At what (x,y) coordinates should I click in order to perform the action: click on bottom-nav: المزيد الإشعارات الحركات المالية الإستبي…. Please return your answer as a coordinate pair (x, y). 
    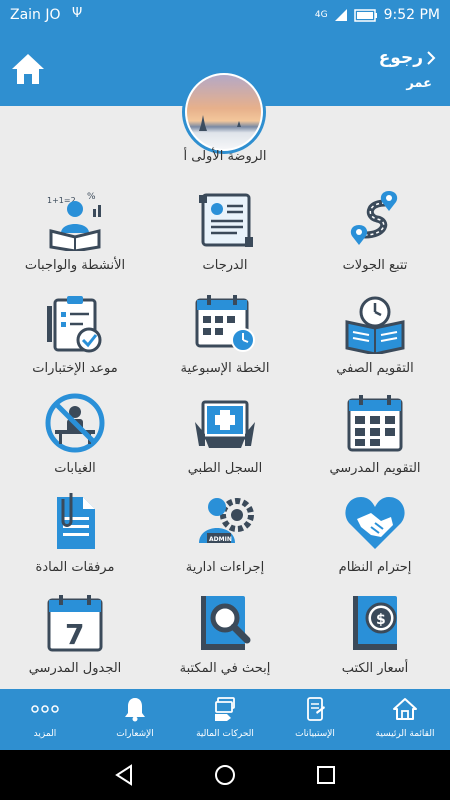
    Looking at the image, I should click on (225, 719).